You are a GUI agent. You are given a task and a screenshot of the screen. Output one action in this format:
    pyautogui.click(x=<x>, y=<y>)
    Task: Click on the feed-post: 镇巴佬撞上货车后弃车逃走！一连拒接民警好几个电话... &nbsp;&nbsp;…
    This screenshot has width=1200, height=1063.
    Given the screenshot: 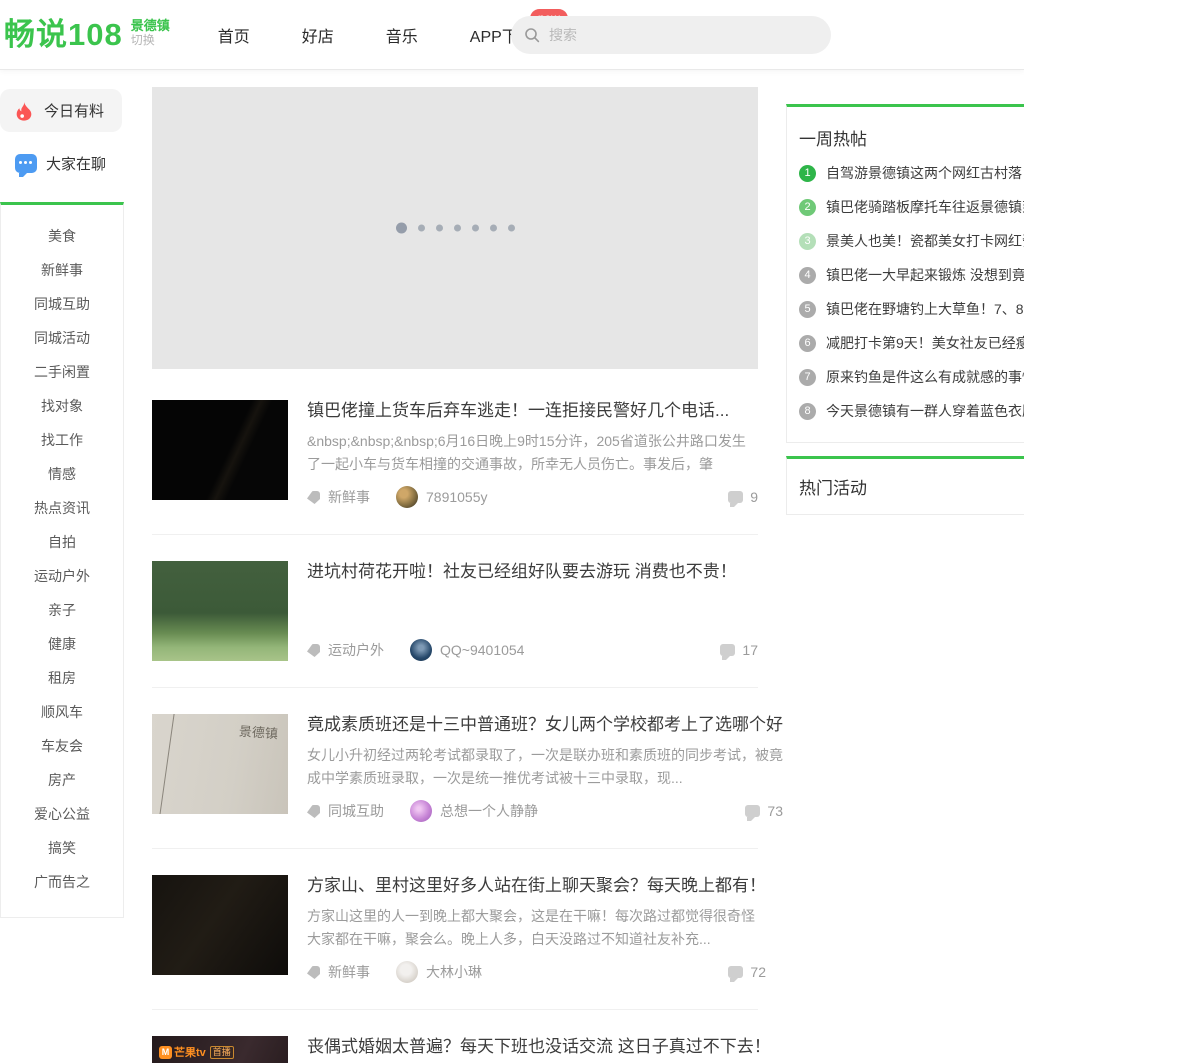 What is the action you would take?
    pyautogui.click(x=455, y=452)
    